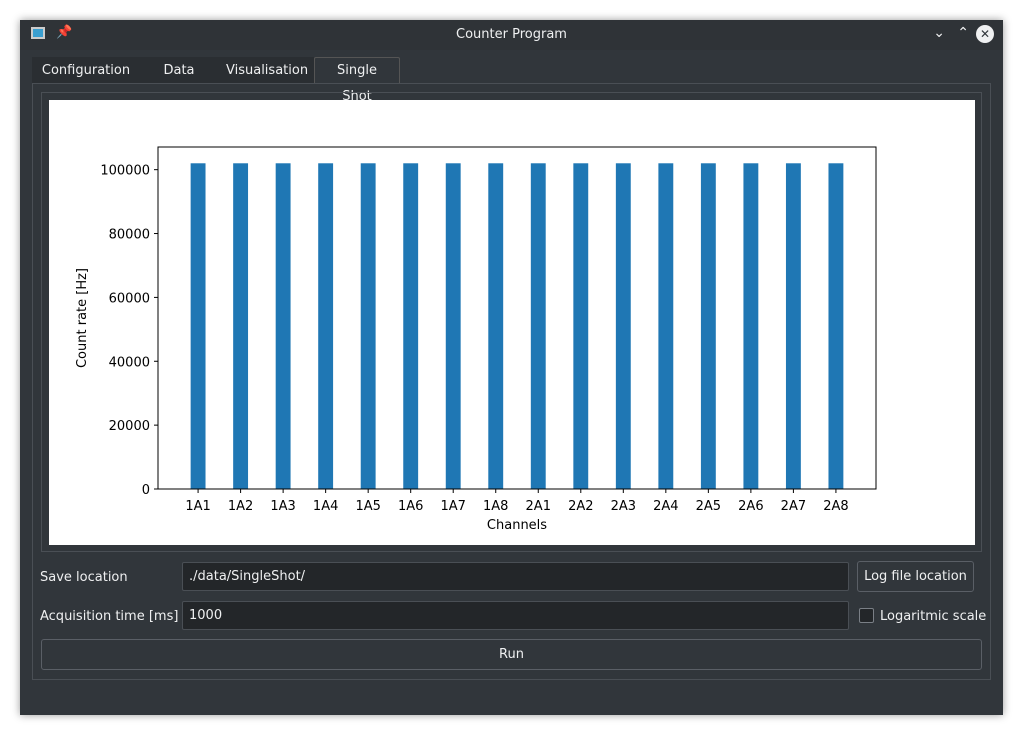 This screenshot has height=735, width=1023. What do you see at coordinates (282, 506) in the screenshot?
I see `x-tick-label: 1A3` at bounding box center [282, 506].